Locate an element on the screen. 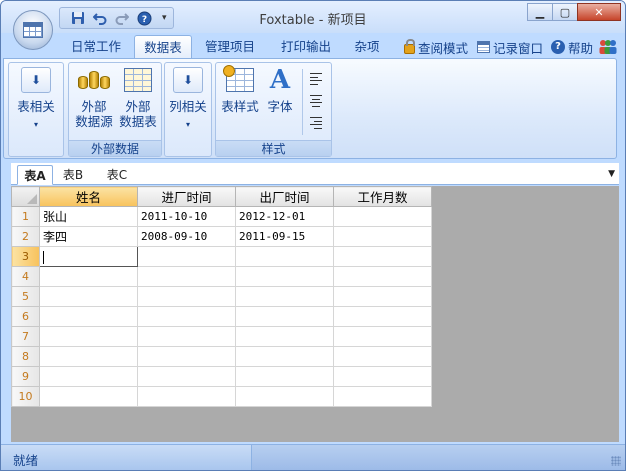  table-row: 8 is located at coordinates (221, 356).